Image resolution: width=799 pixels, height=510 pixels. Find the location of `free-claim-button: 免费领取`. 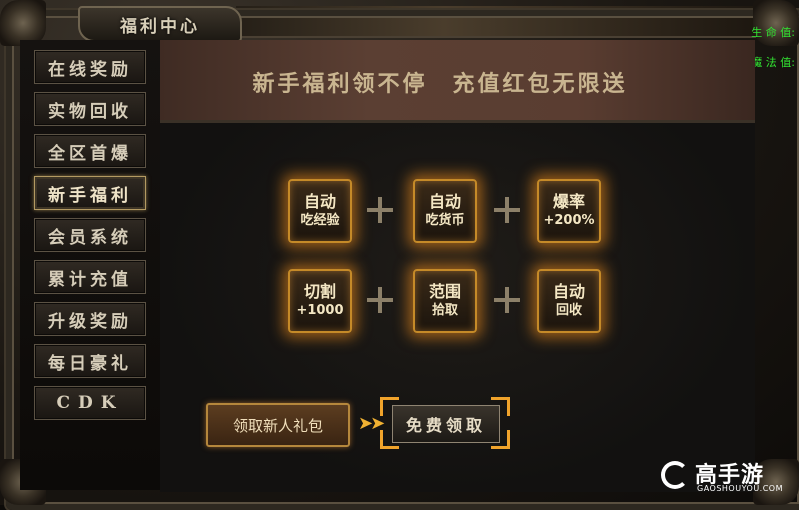

free-claim-button: 免费领取 is located at coordinates (446, 424).